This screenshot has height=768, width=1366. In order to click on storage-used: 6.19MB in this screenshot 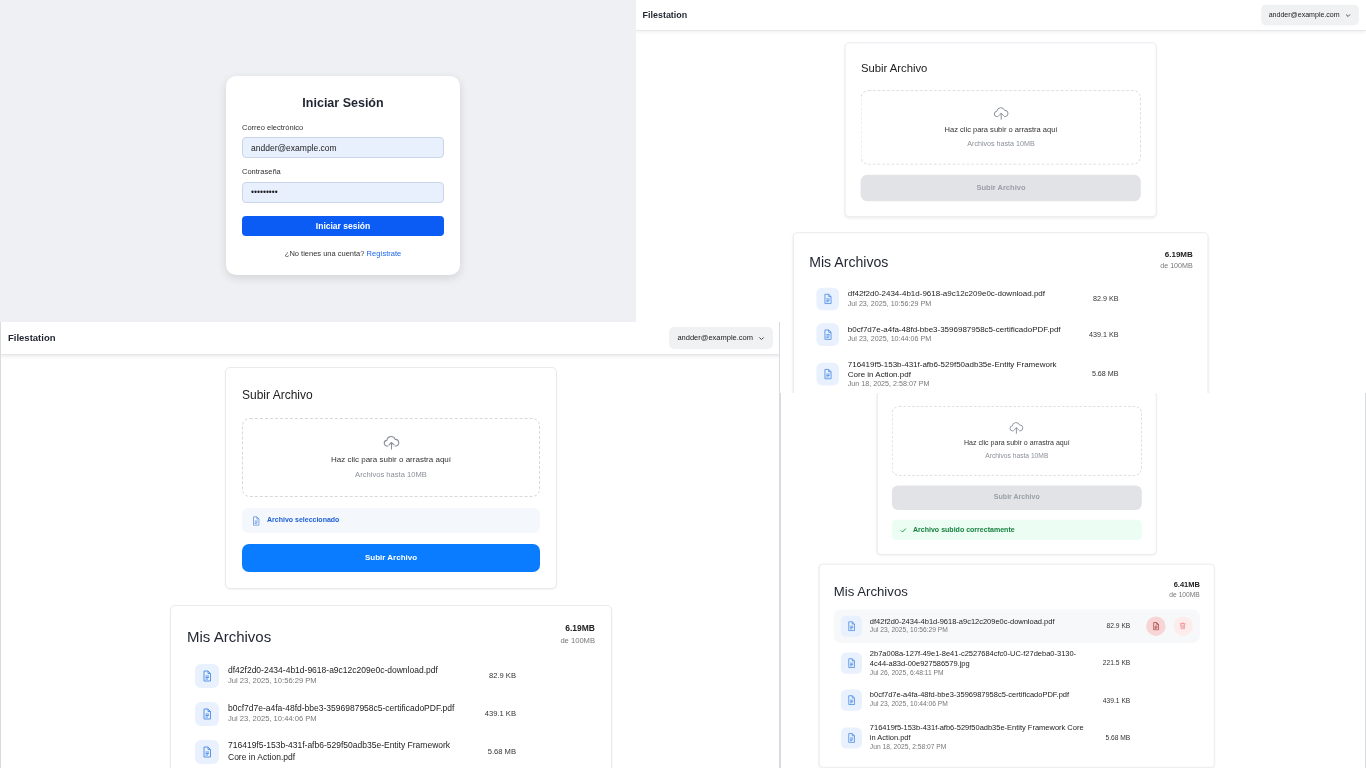, I will do `click(579, 628)`.